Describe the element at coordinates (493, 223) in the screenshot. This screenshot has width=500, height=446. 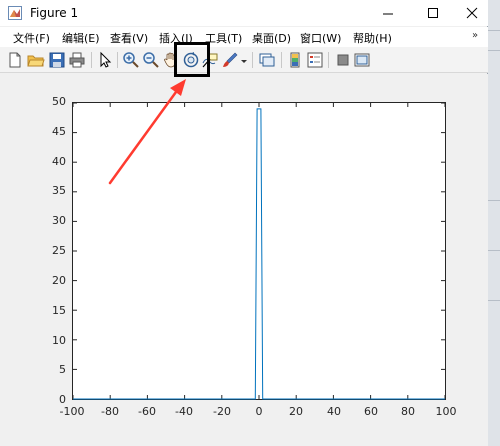
I see `background-window-edge` at that location.